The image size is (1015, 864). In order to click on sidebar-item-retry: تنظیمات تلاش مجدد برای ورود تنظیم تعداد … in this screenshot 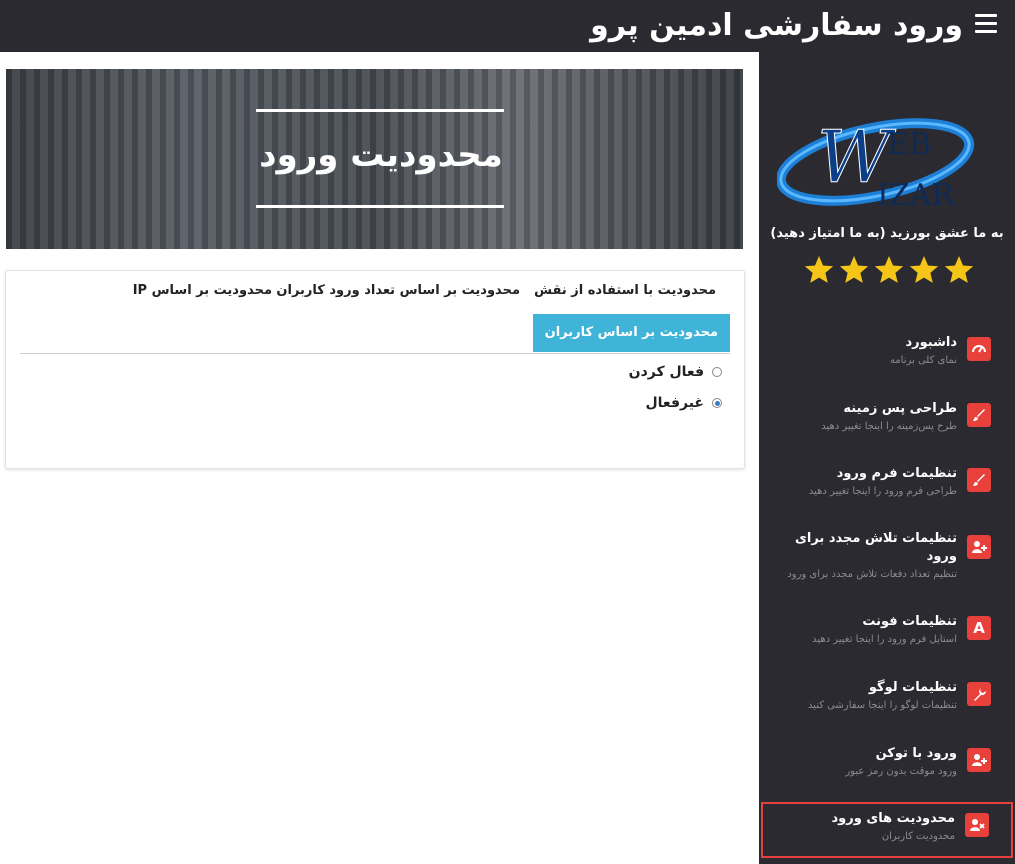, I will do `click(887, 559)`.